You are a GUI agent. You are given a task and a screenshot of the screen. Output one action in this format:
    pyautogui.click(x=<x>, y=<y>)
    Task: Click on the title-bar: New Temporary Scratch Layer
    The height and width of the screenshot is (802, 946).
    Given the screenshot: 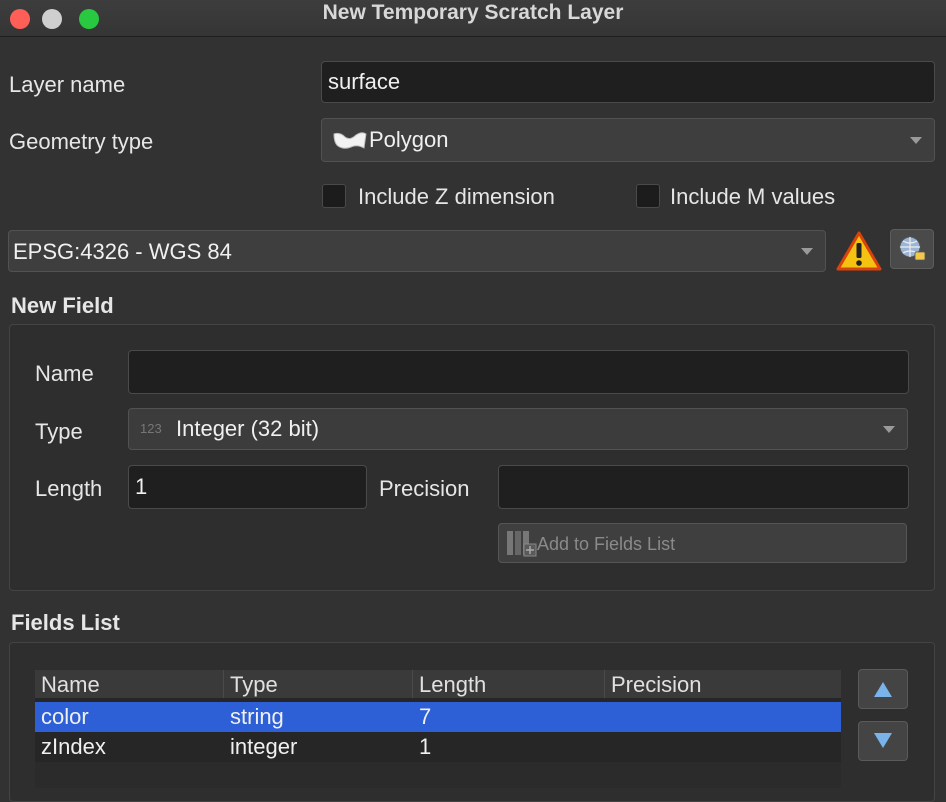 What is the action you would take?
    pyautogui.click(x=473, y=18)
    